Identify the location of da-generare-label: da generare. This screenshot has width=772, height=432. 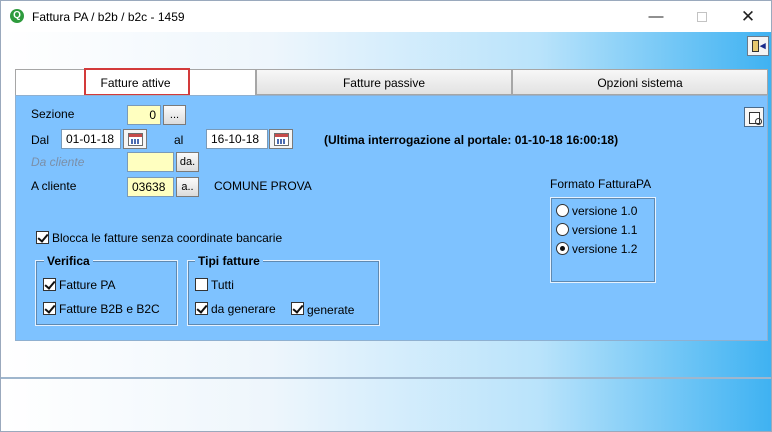
(243, 309).